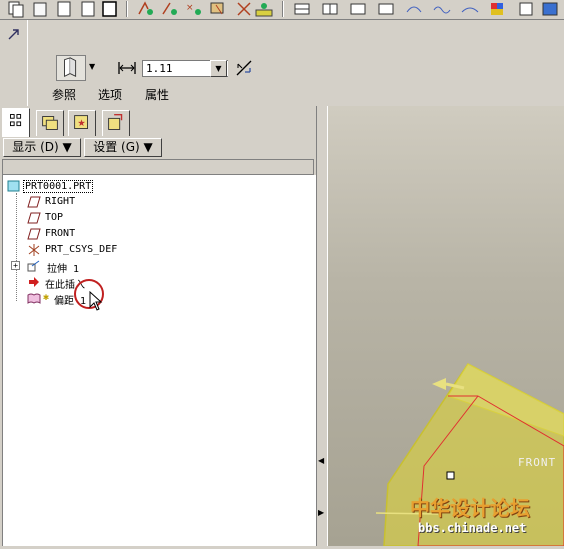  I want to click on table-view-icon, so click(358, 9).